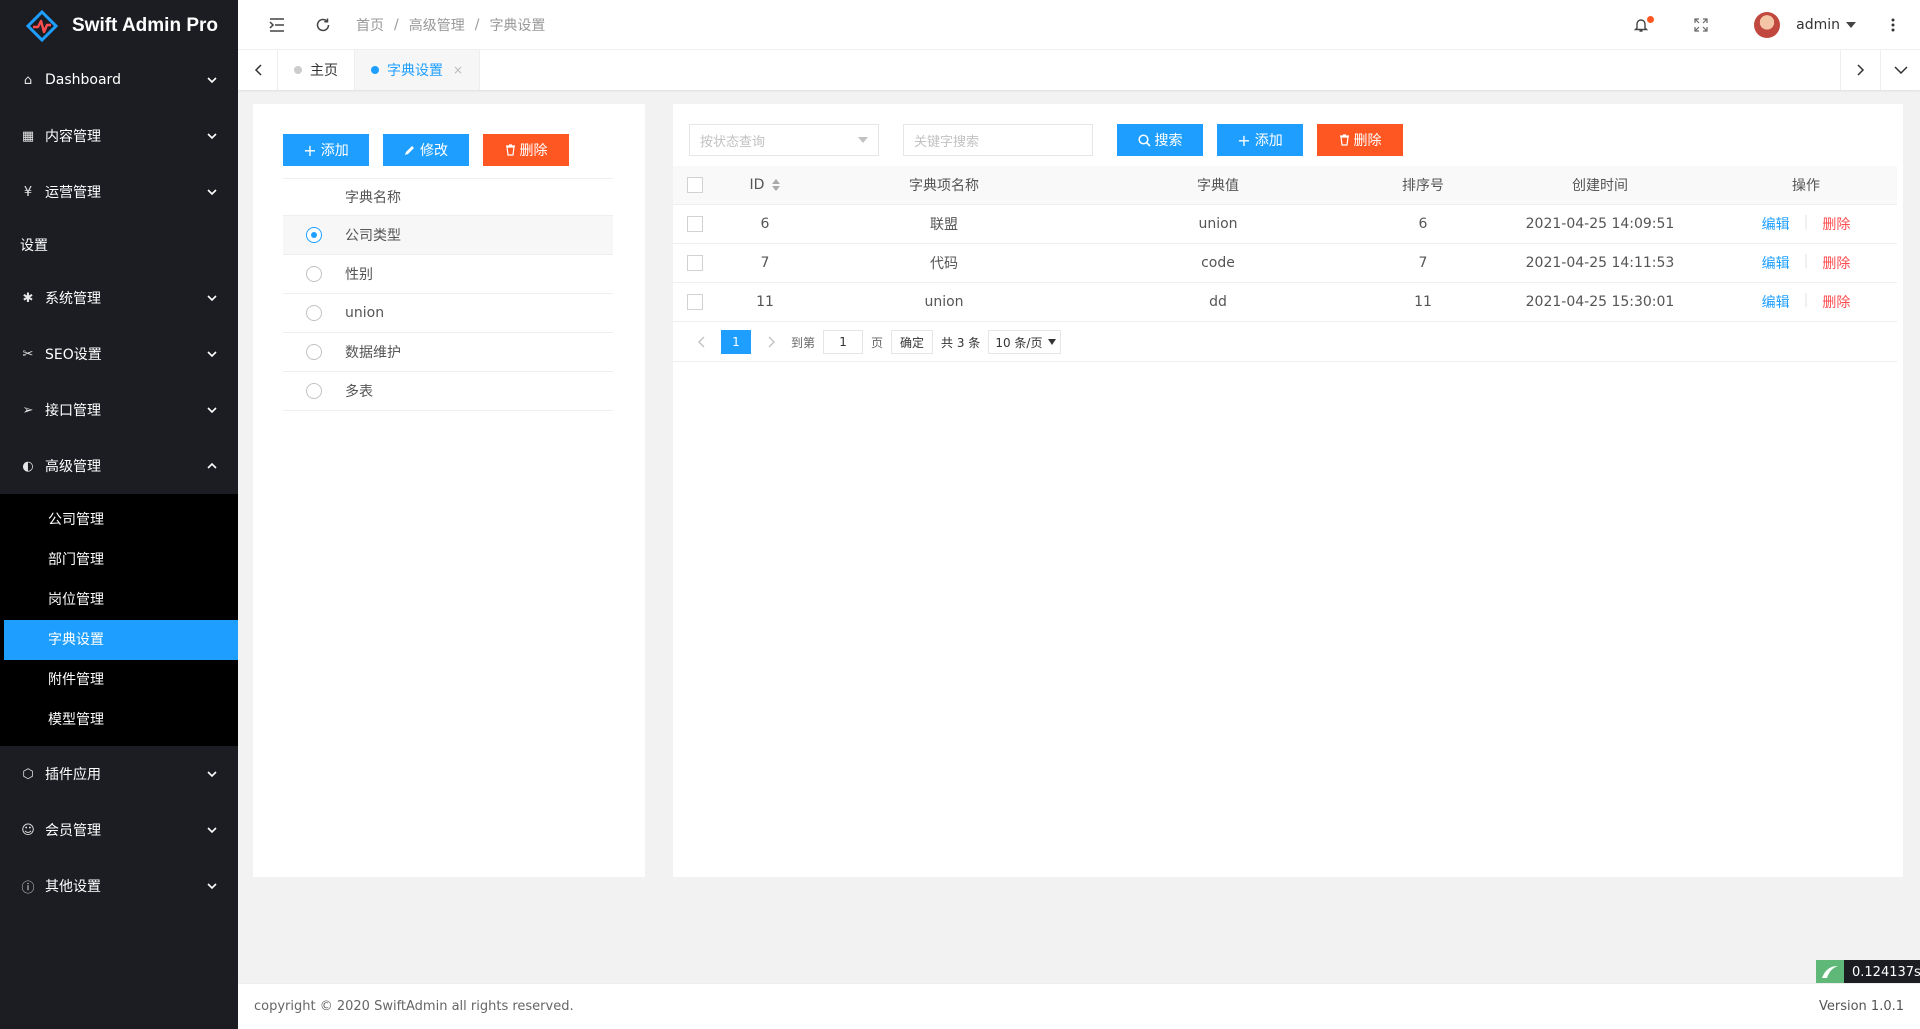  Describe the element at coordinates (1423, 224) in the screenshot. I see `cell-sort: 6` at that location.